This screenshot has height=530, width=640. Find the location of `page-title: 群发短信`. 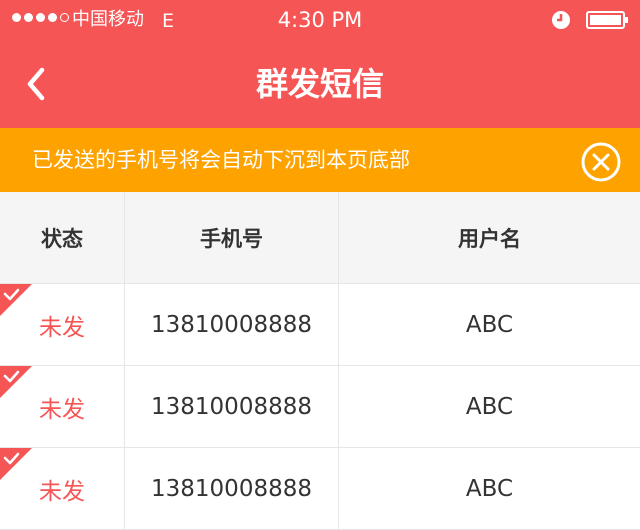

page-title: 群发短信 is located at coordinates (319, 84).